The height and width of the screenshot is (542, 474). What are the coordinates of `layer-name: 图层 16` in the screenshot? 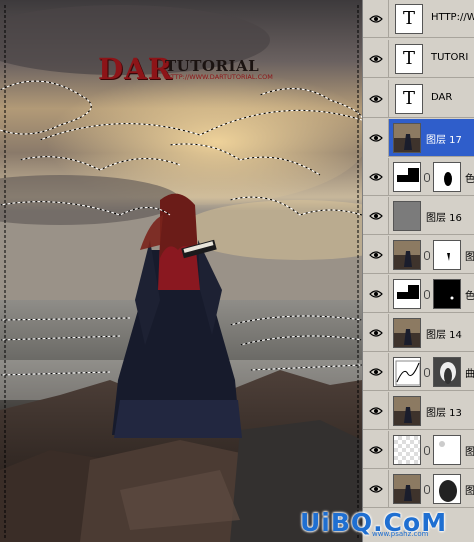 It's located at (444, 216).